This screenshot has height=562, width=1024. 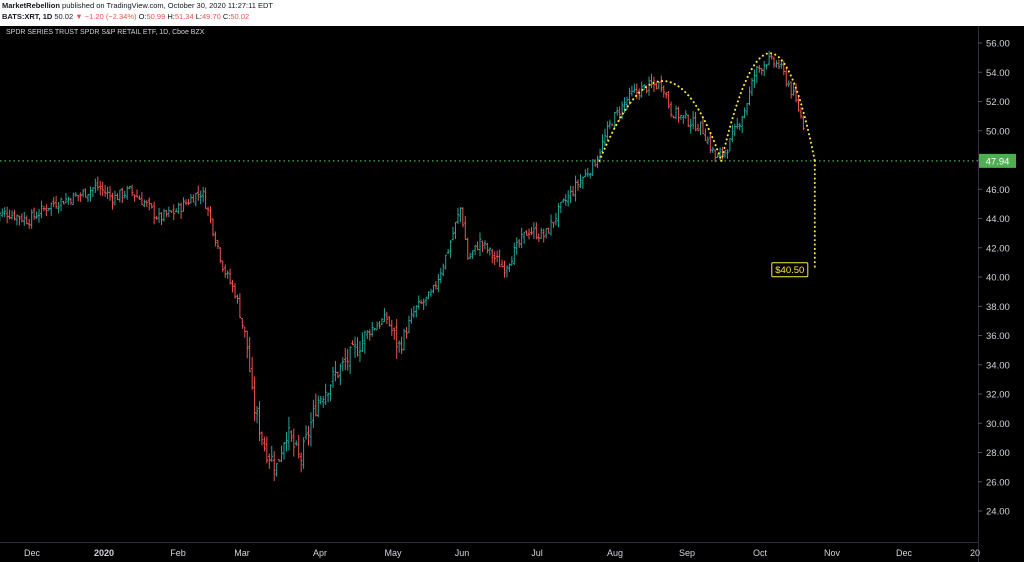 What do you see at coordinates (31, 5) in the screenshot?
I see `publisher-name: MarketRebellion` at bounding box center [31, 5].